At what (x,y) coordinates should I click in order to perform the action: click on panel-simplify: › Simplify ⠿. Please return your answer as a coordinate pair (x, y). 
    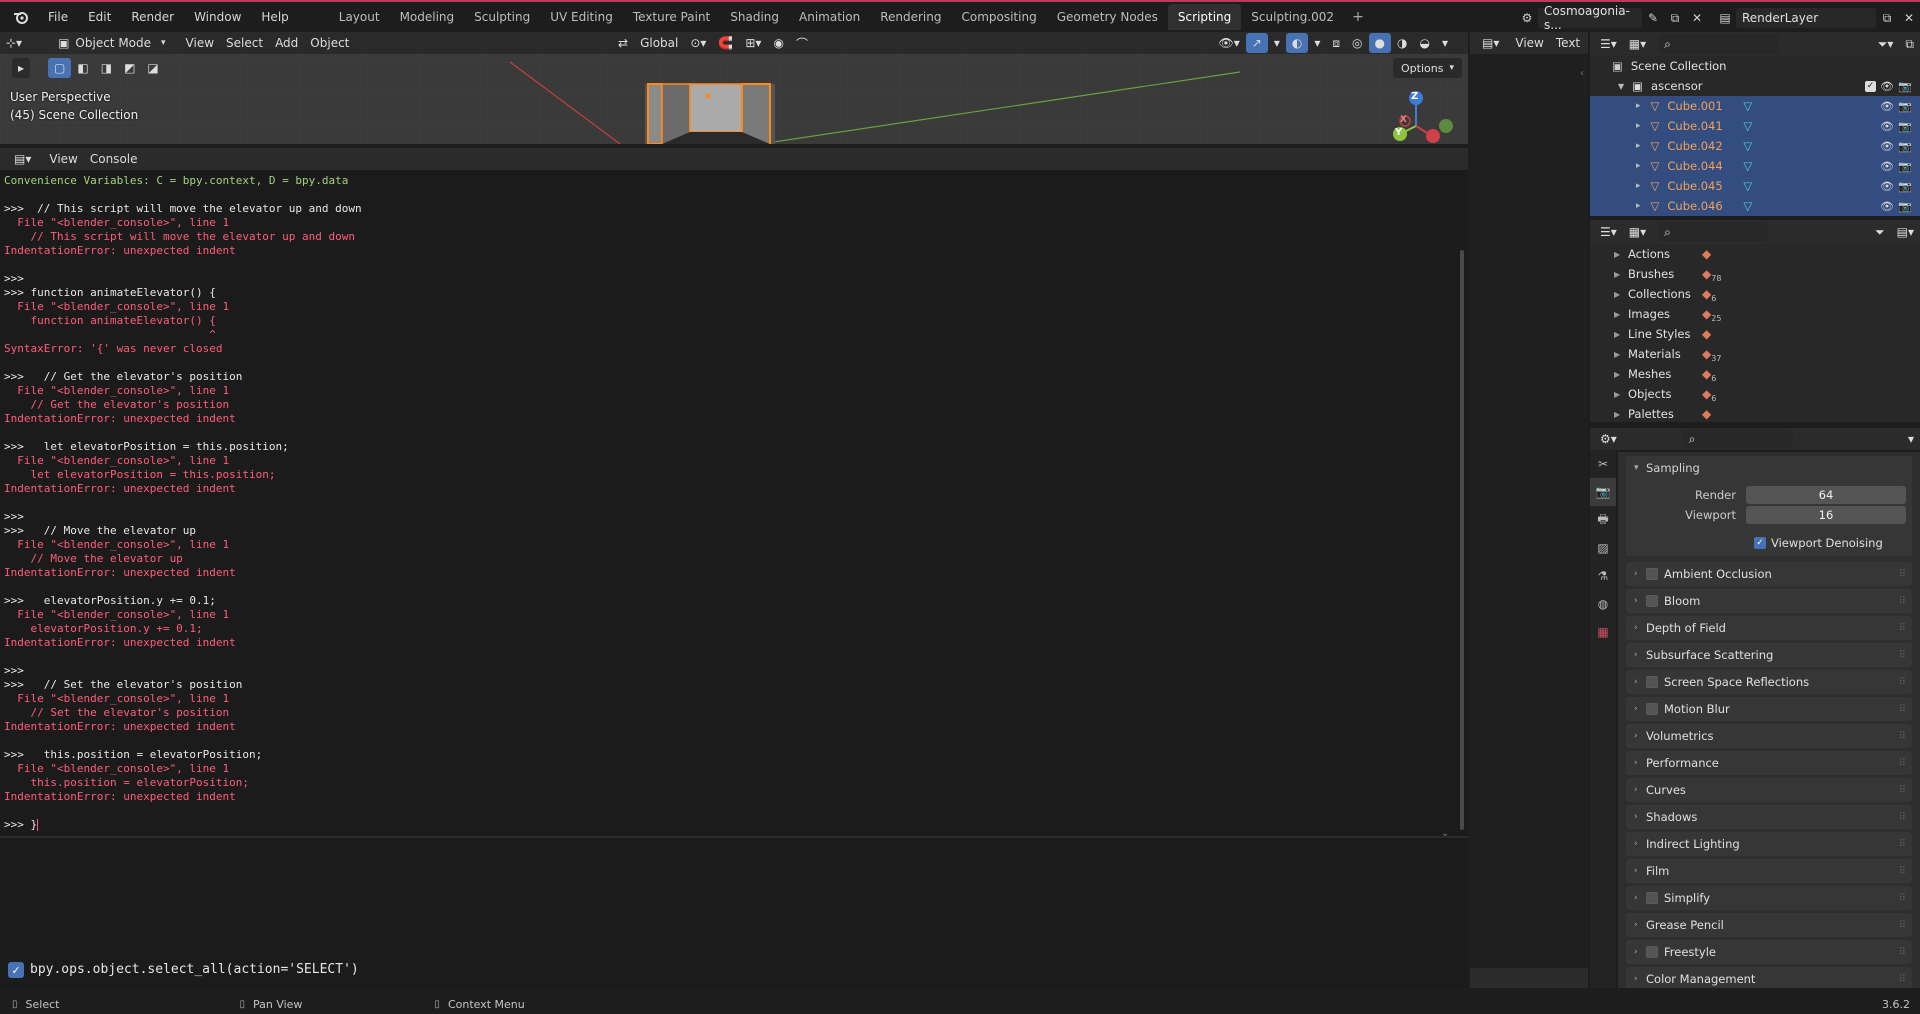
    Looking at the image, I should click on (1769, 898).